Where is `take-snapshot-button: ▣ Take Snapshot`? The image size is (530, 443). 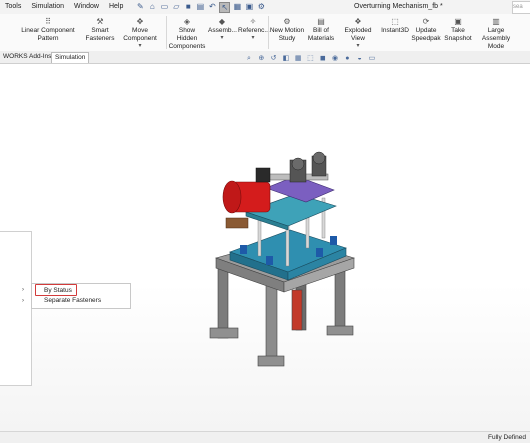 take-snapshot-button: ▣ Take Snapshot is located at coordinates (458, 30).